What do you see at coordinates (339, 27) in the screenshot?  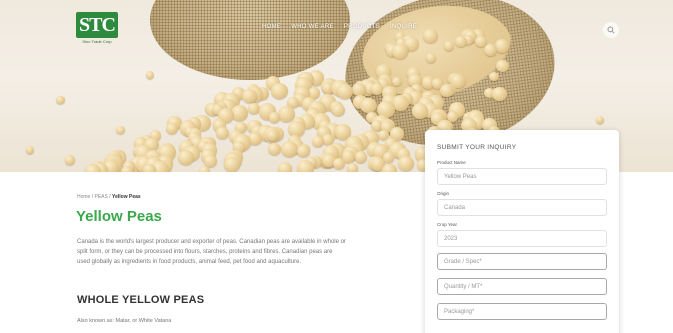 I see `main-navigation: Home Who We Are Products Inquire` at bounding box center [339, 27].